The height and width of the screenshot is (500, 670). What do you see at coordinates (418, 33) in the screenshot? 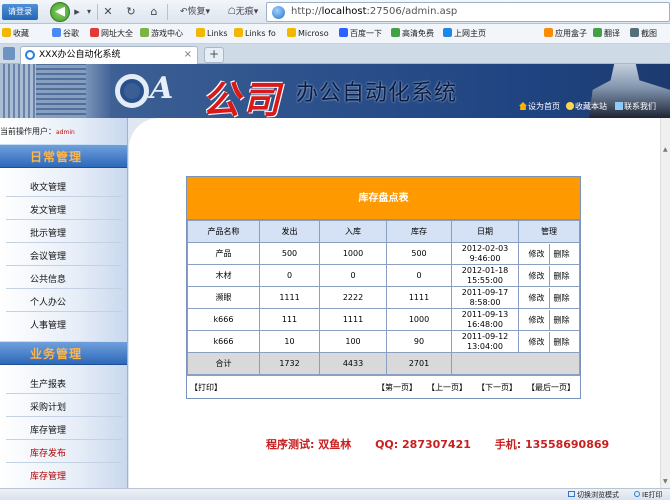
I see `bookmark-label: 高清免费` at bounding box center [418, 33].